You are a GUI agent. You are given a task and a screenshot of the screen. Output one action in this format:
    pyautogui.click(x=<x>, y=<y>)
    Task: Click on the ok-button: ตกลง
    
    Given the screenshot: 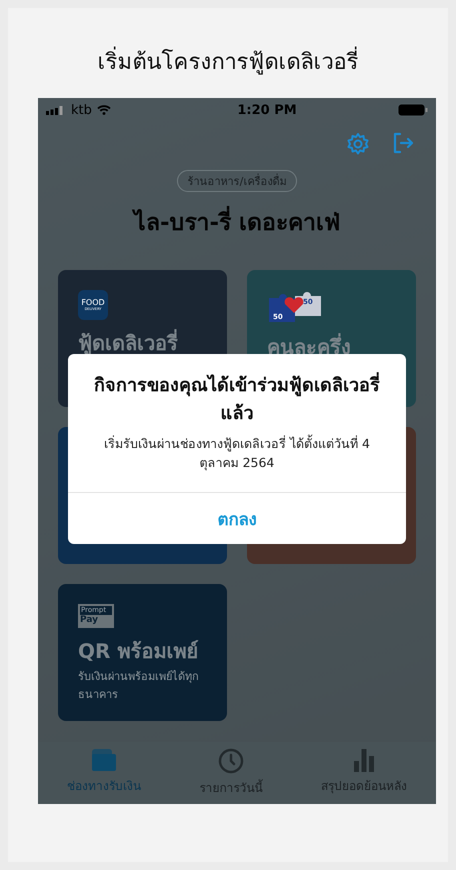 What is the action you would take?
    pyautogui.click(x=237, y=518)
    